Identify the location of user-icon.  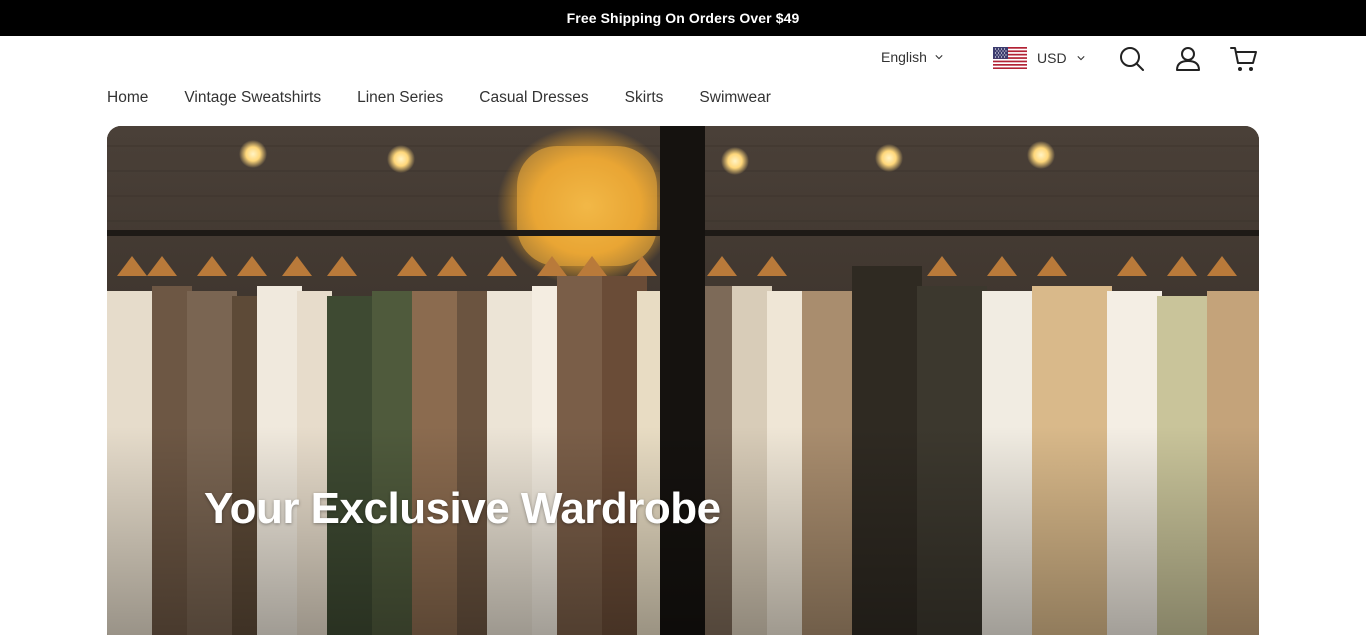
(1188, 59).